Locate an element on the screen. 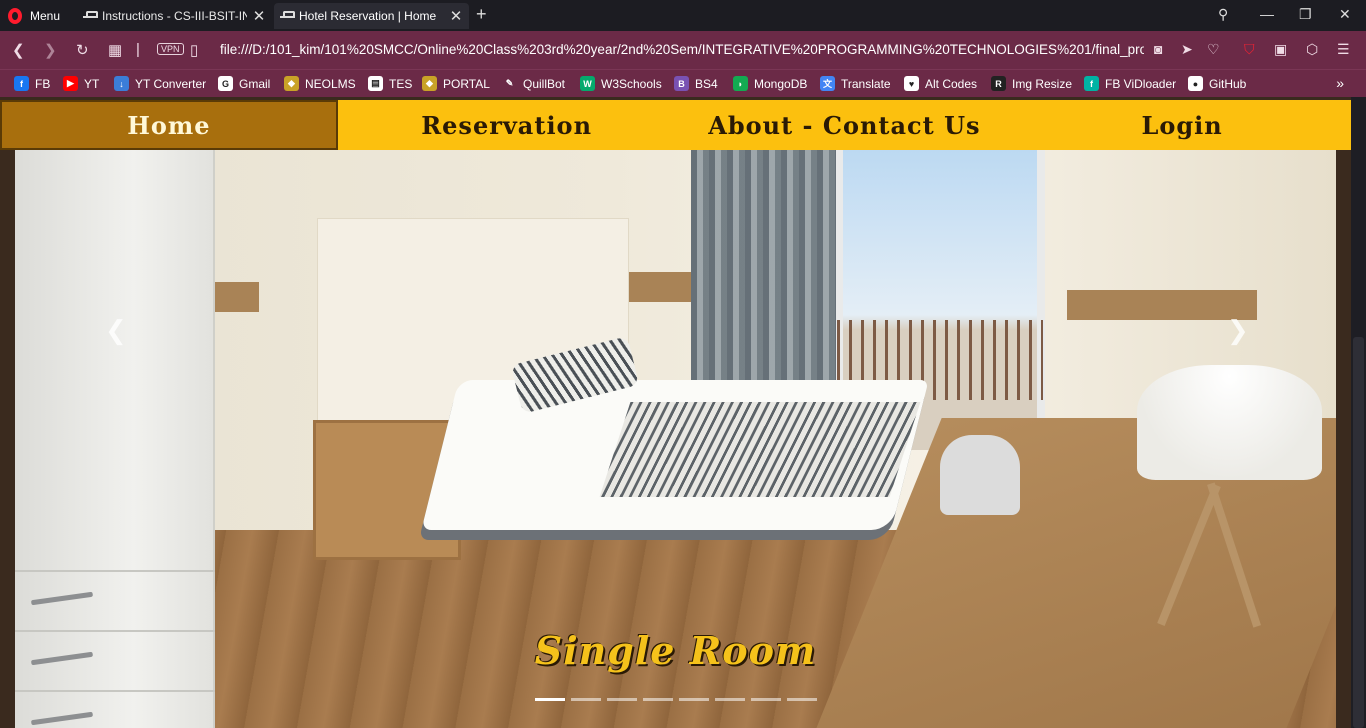 The image size is (1366, 728). browser-tab-hotel: Hotel Reservation | Home ✕ is located at coordinates (371, 16).